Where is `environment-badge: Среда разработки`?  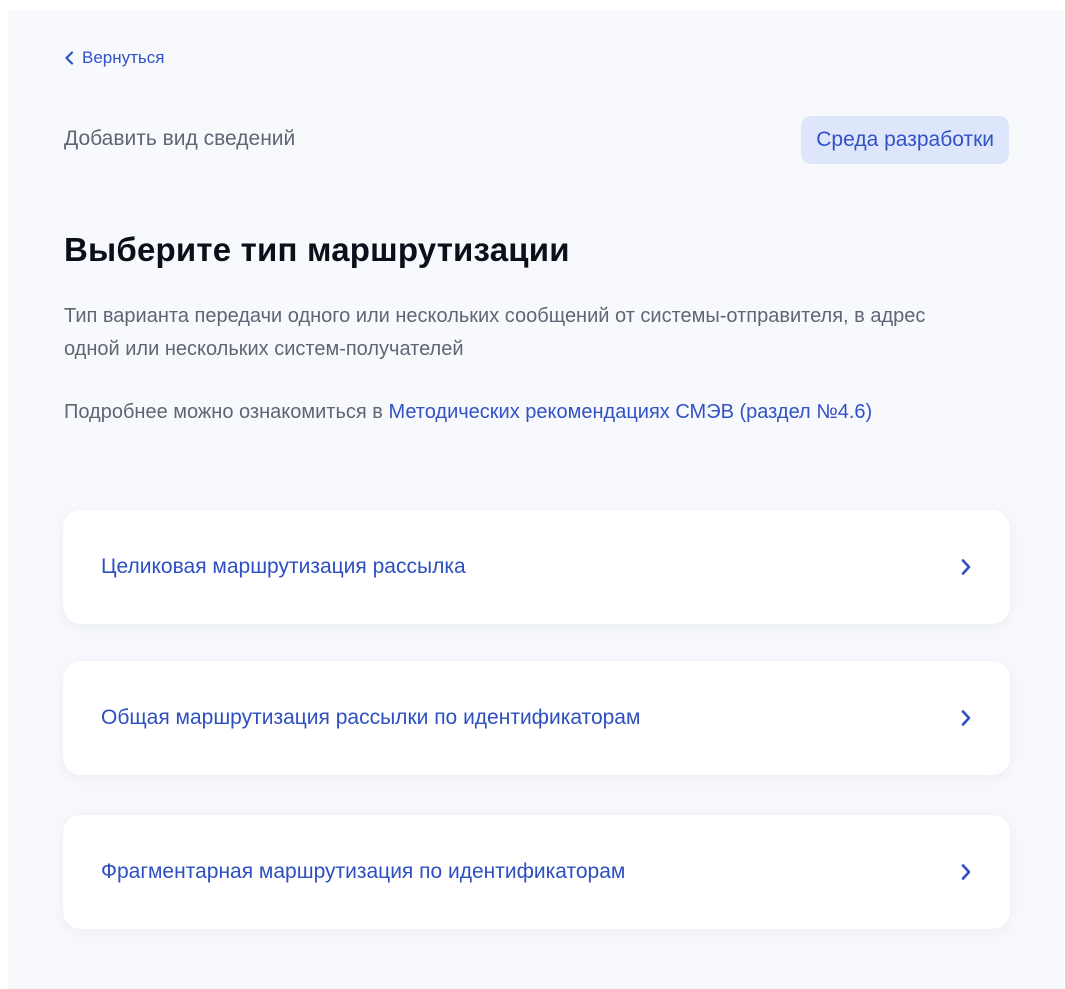 environment-badge: Среда разработки is located at coordinates (905, 140).